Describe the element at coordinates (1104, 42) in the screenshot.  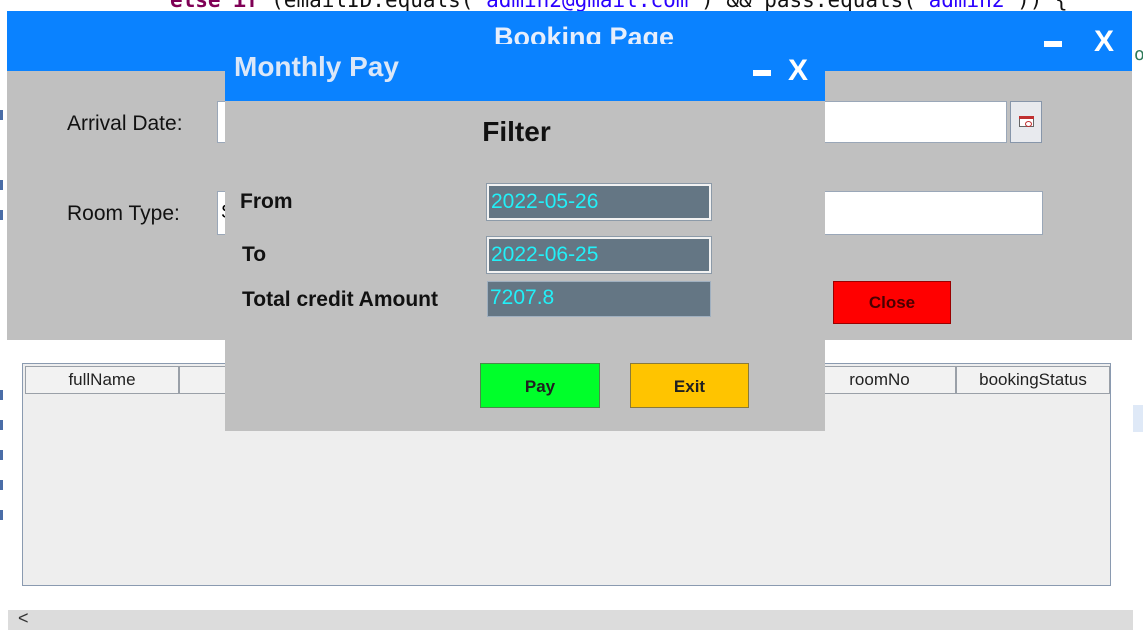
I see `booking-close-button: X` at that location.